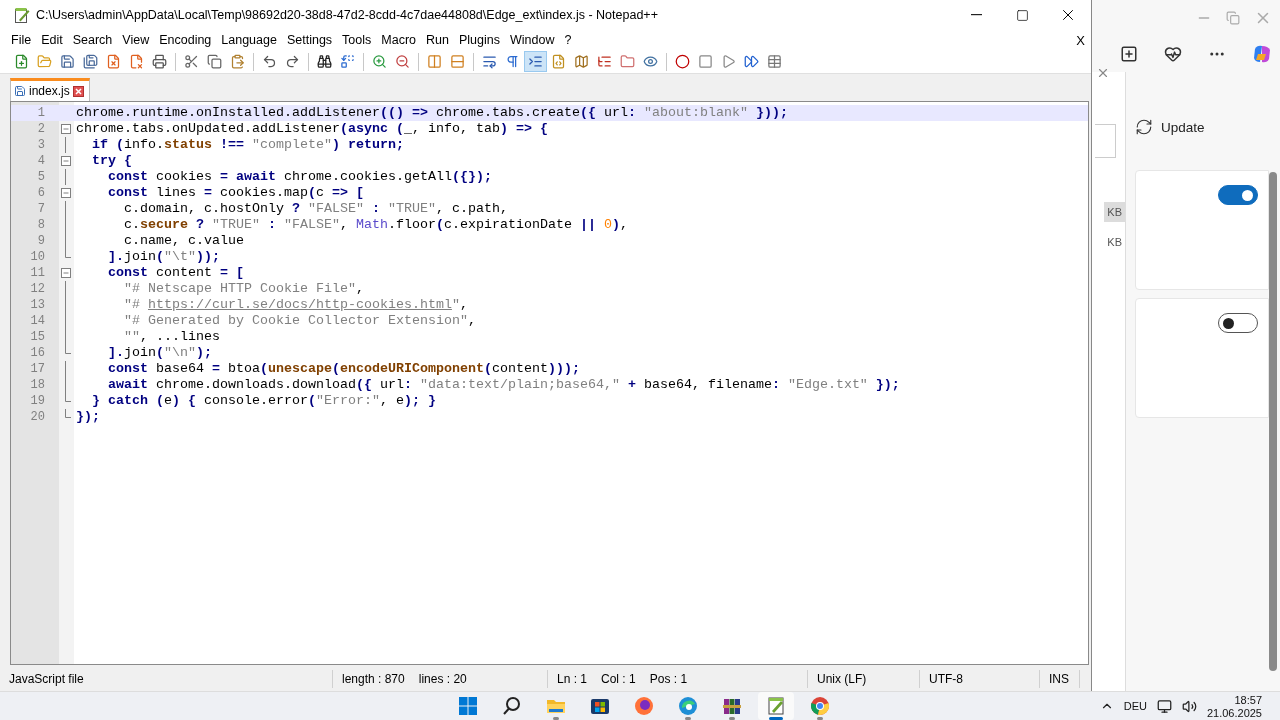  I want to click on menu-item: Run, so click(437, 40).